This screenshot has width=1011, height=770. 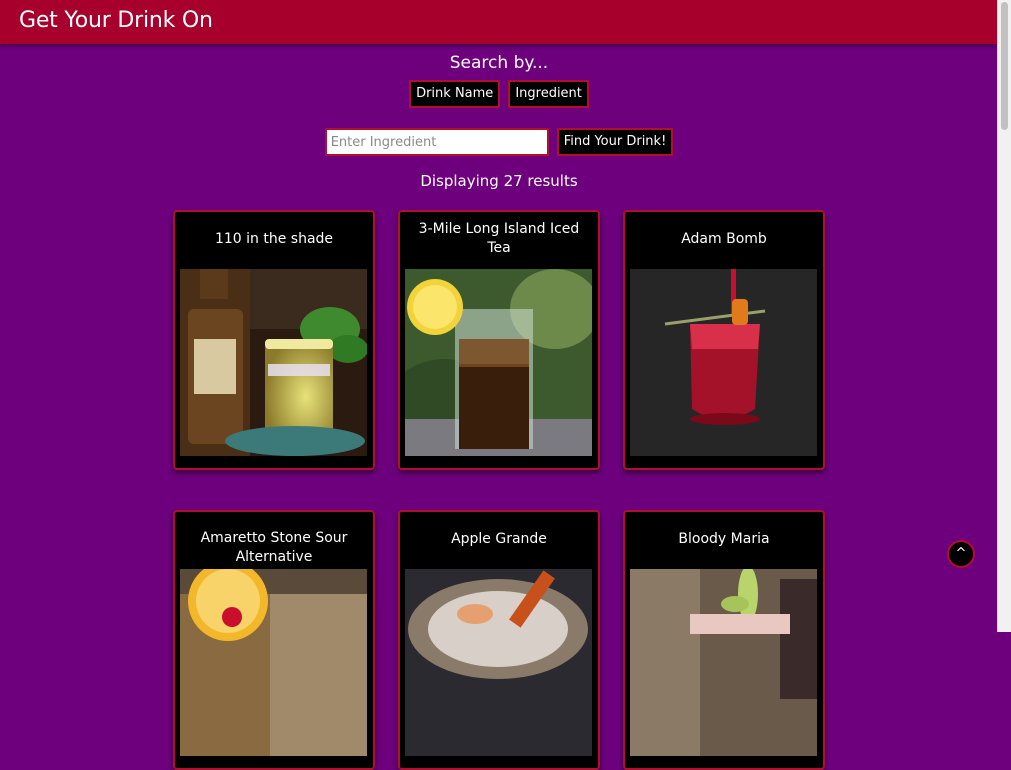 I want to click on search-mode-buttons: Drink Name Ingredient, so click(x=499, y=94).